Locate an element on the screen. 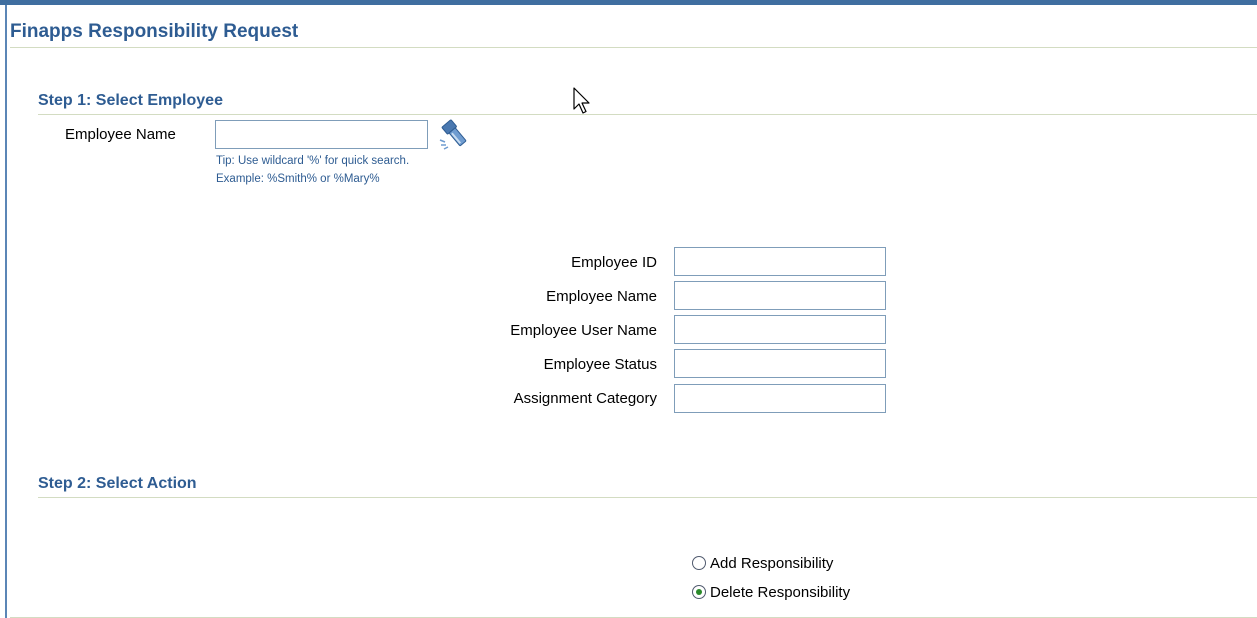 The width and height of the screenshot is (1257, 618). employee-id-field is located at coordinates (780, 261).